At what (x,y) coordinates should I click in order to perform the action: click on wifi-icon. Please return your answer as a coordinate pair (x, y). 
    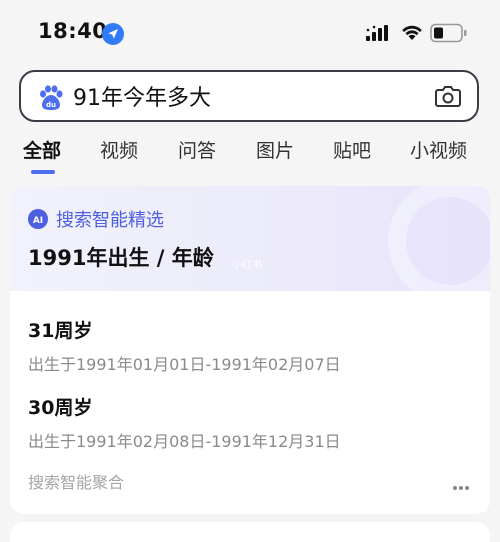
    Looking at the image, I should click on (412, 34).